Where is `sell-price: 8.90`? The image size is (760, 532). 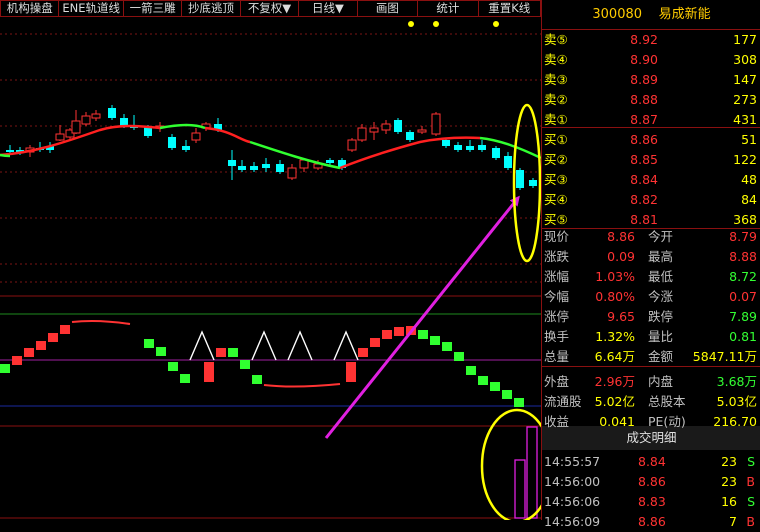
sell-price: 8.90 is located at coordinates (644, 59).